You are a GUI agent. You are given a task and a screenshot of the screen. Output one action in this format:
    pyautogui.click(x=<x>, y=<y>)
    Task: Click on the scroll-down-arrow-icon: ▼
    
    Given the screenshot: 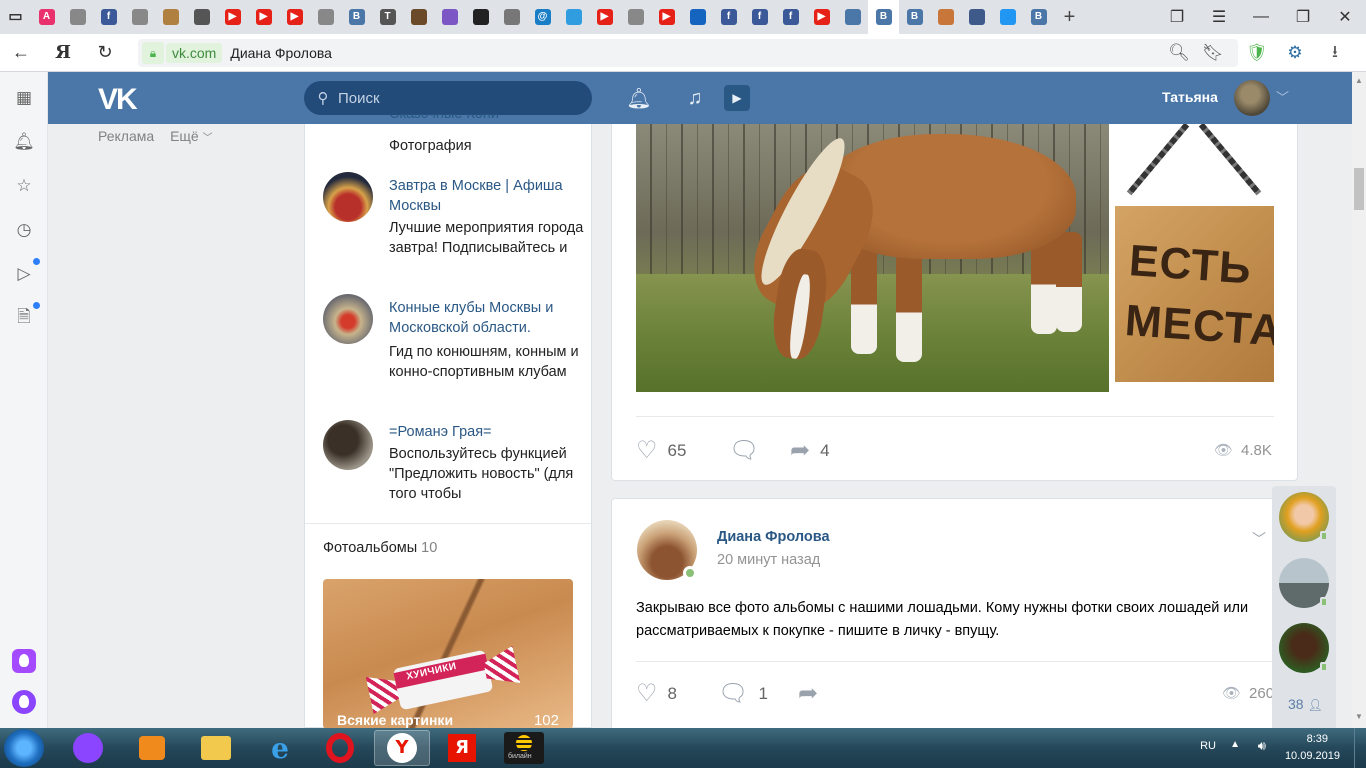 What is the action you would take?
    pyautogui.click(x=1359, y=716)
    